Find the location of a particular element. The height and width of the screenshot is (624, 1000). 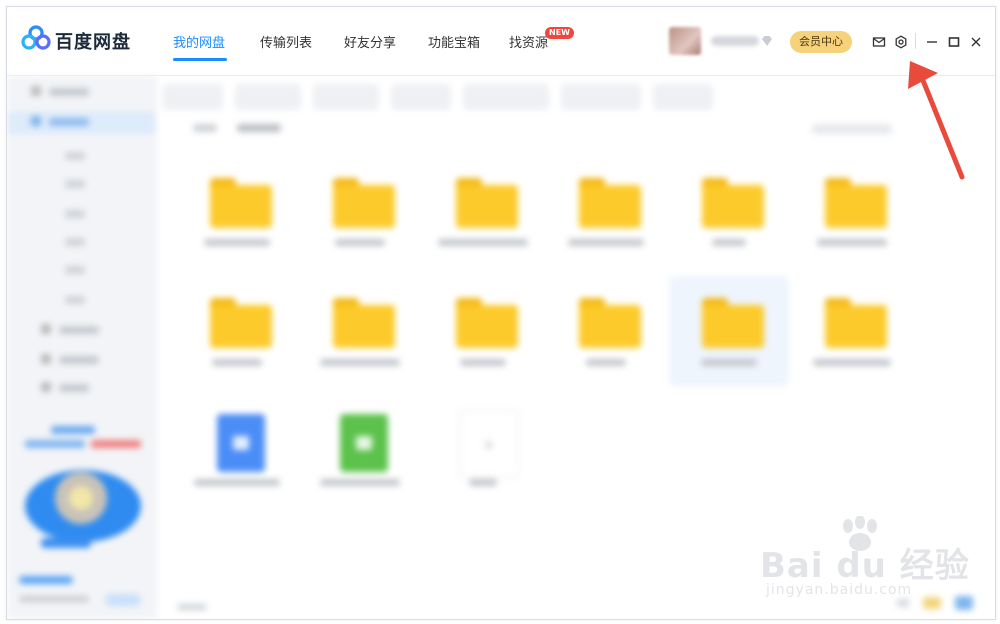

baidu-jingyan-watermark: Bai du 经验 jingyan.baidu.com is located at coordinates (864, 559).